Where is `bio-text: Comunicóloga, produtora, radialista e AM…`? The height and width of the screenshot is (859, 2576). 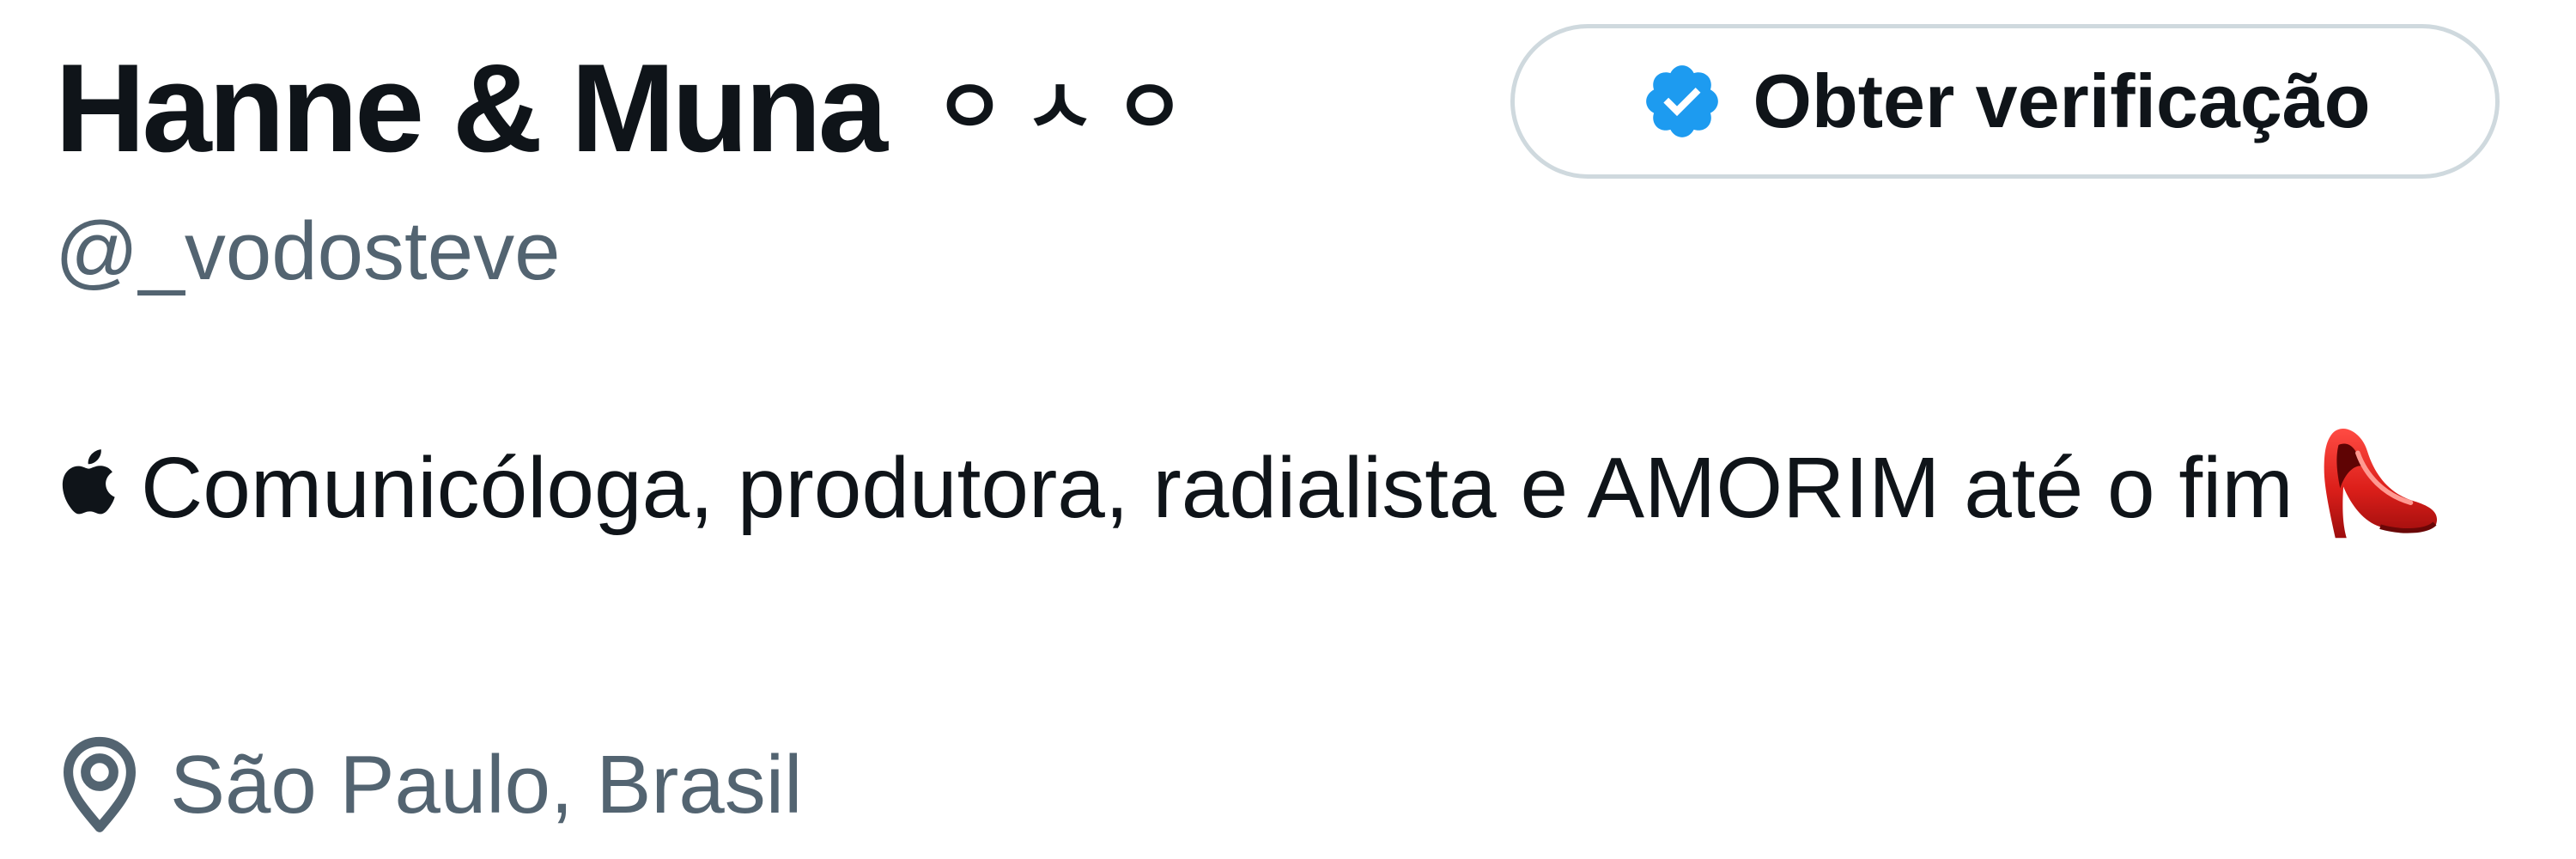 bio-text: Comunicóloga, produtora, radialista e AM… is located at coordinates (1217, 488).